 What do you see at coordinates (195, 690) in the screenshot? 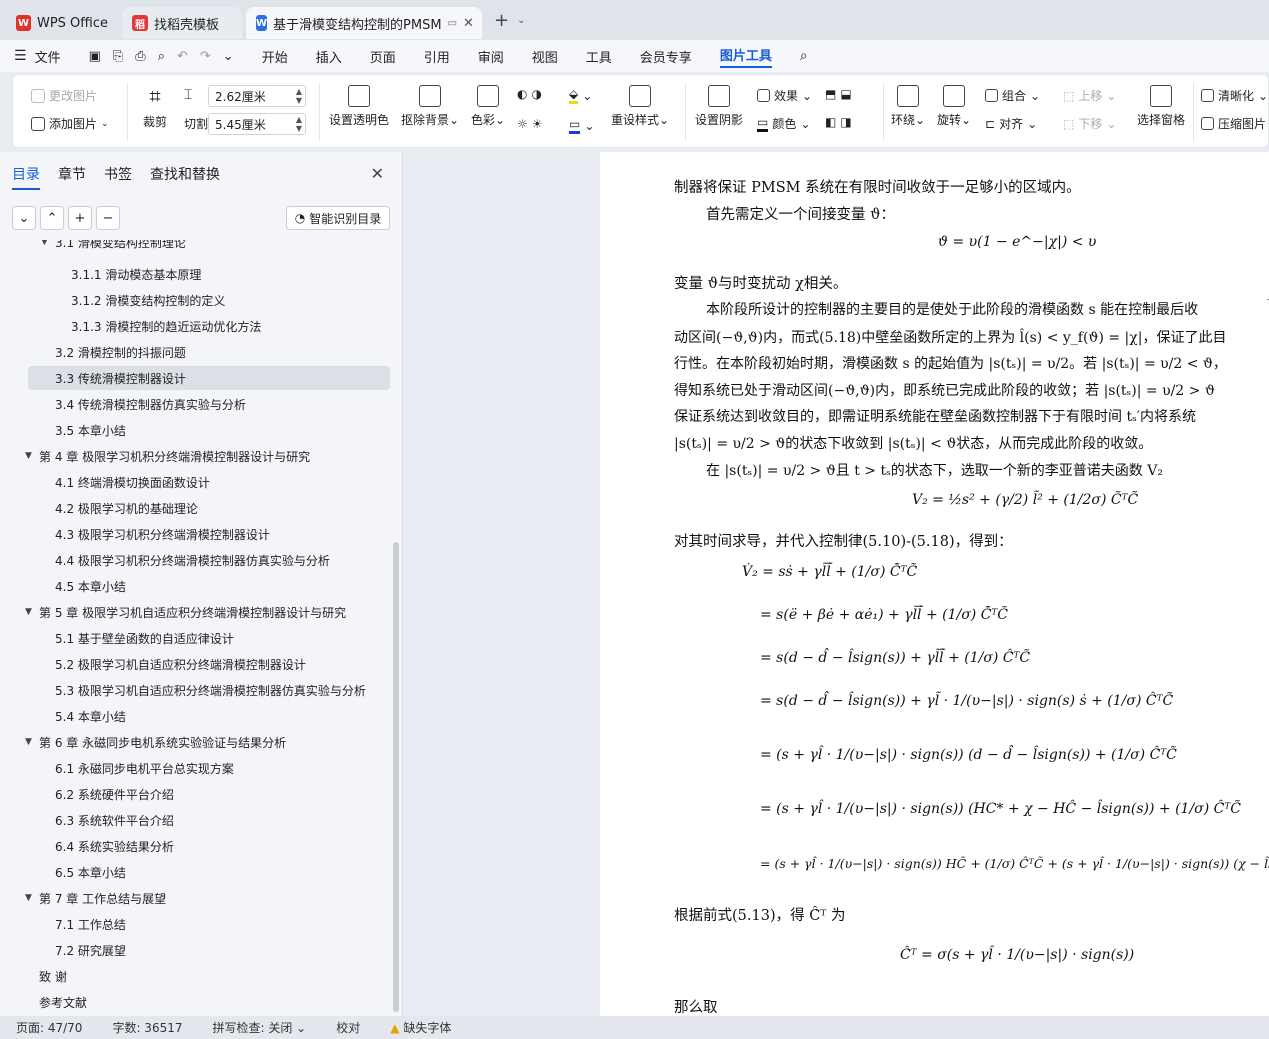
I see `toc-item: 5.3 极限学习机自适应积分终端滑模控制器仿真实验与分析` at bounding box center [195, 690].